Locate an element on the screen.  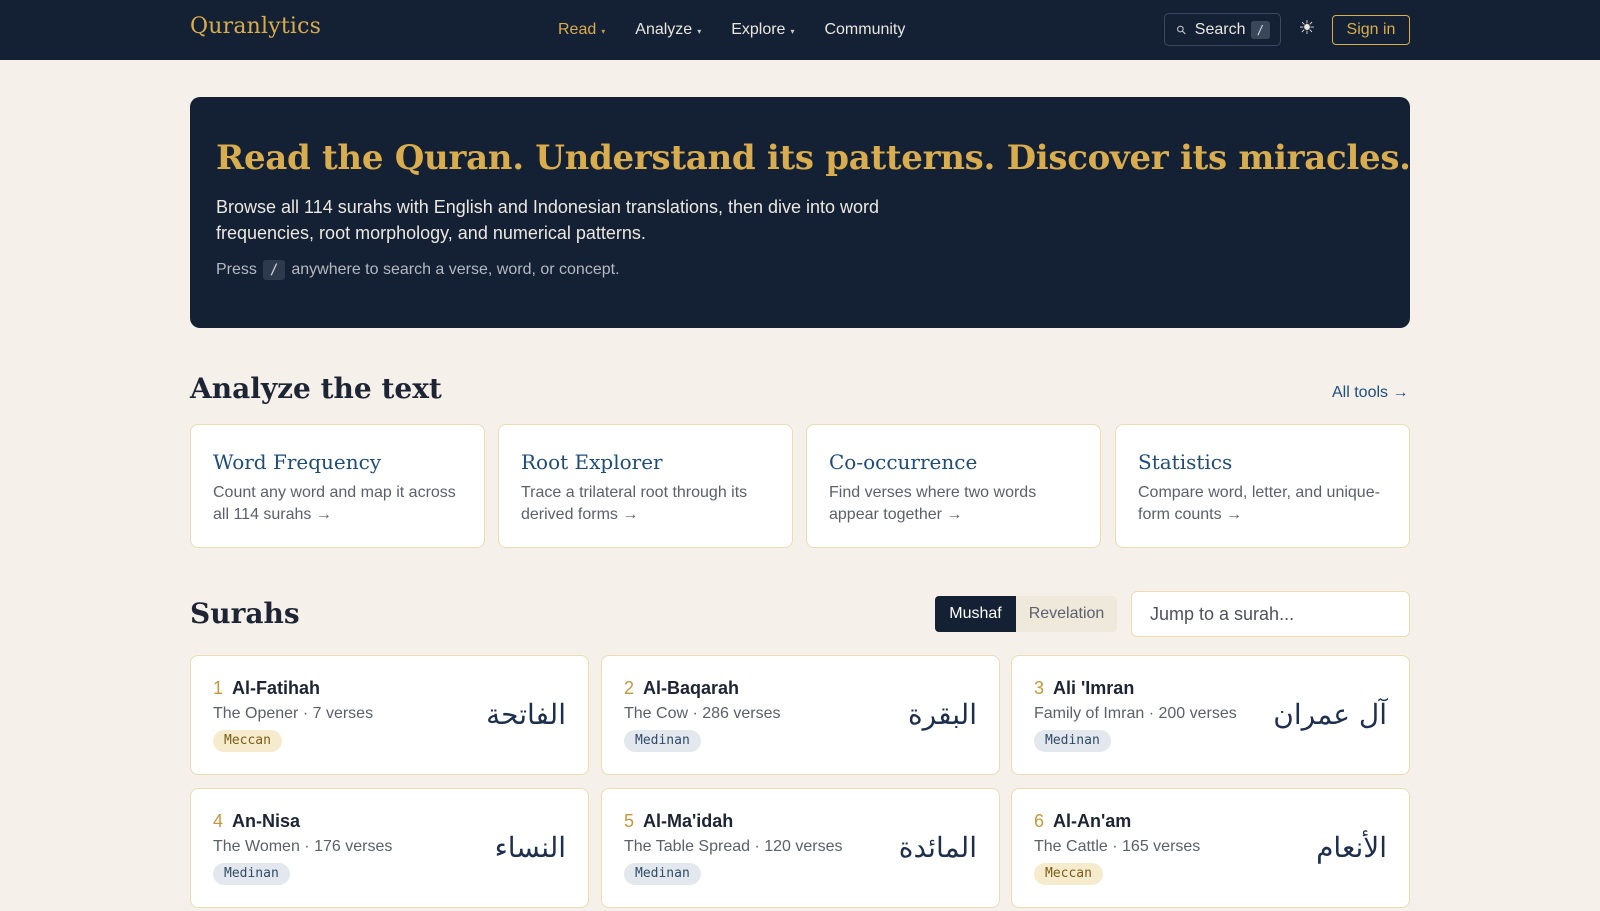
surah-meta: The Women · 176 verses is located at coordinates (303, 846).